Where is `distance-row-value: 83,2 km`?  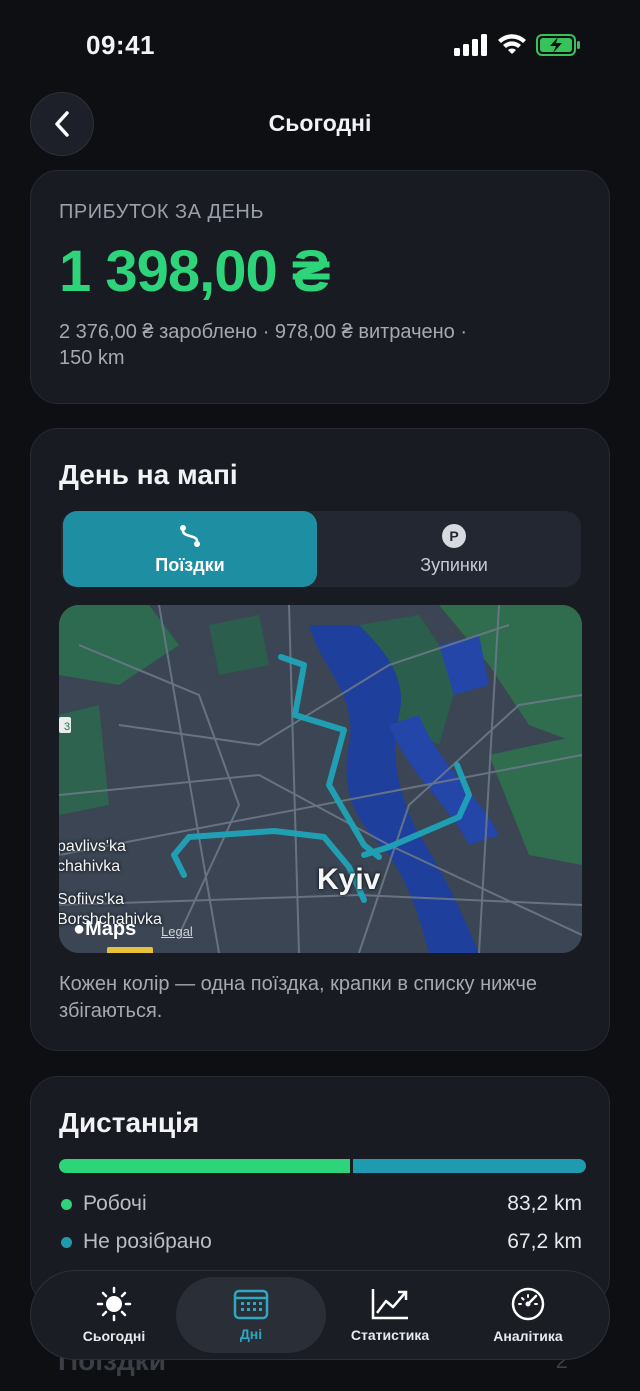 distance-row-value: 83,2 km is located at coordinates (544, 1203).